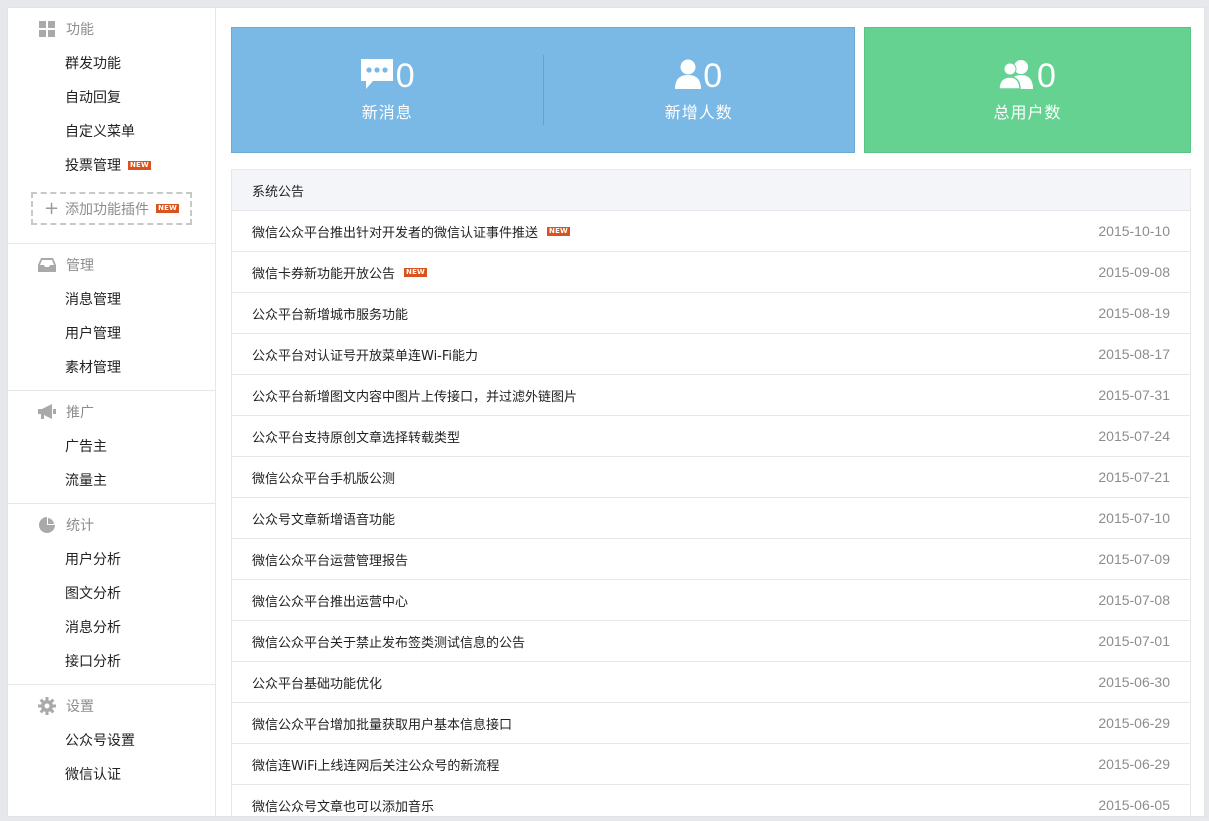 The height and width of the screenshot is (821, 1209). What do you see at coordinates (1134, 641) in the screenshot?
I see `notice-date: 2015-07-01` at bounding box center [1134, 641].